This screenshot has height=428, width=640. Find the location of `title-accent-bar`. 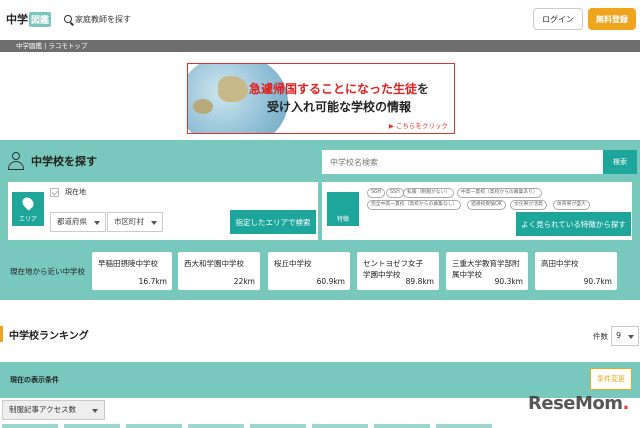

title-accent-bar is located at coordinates (1, 334).